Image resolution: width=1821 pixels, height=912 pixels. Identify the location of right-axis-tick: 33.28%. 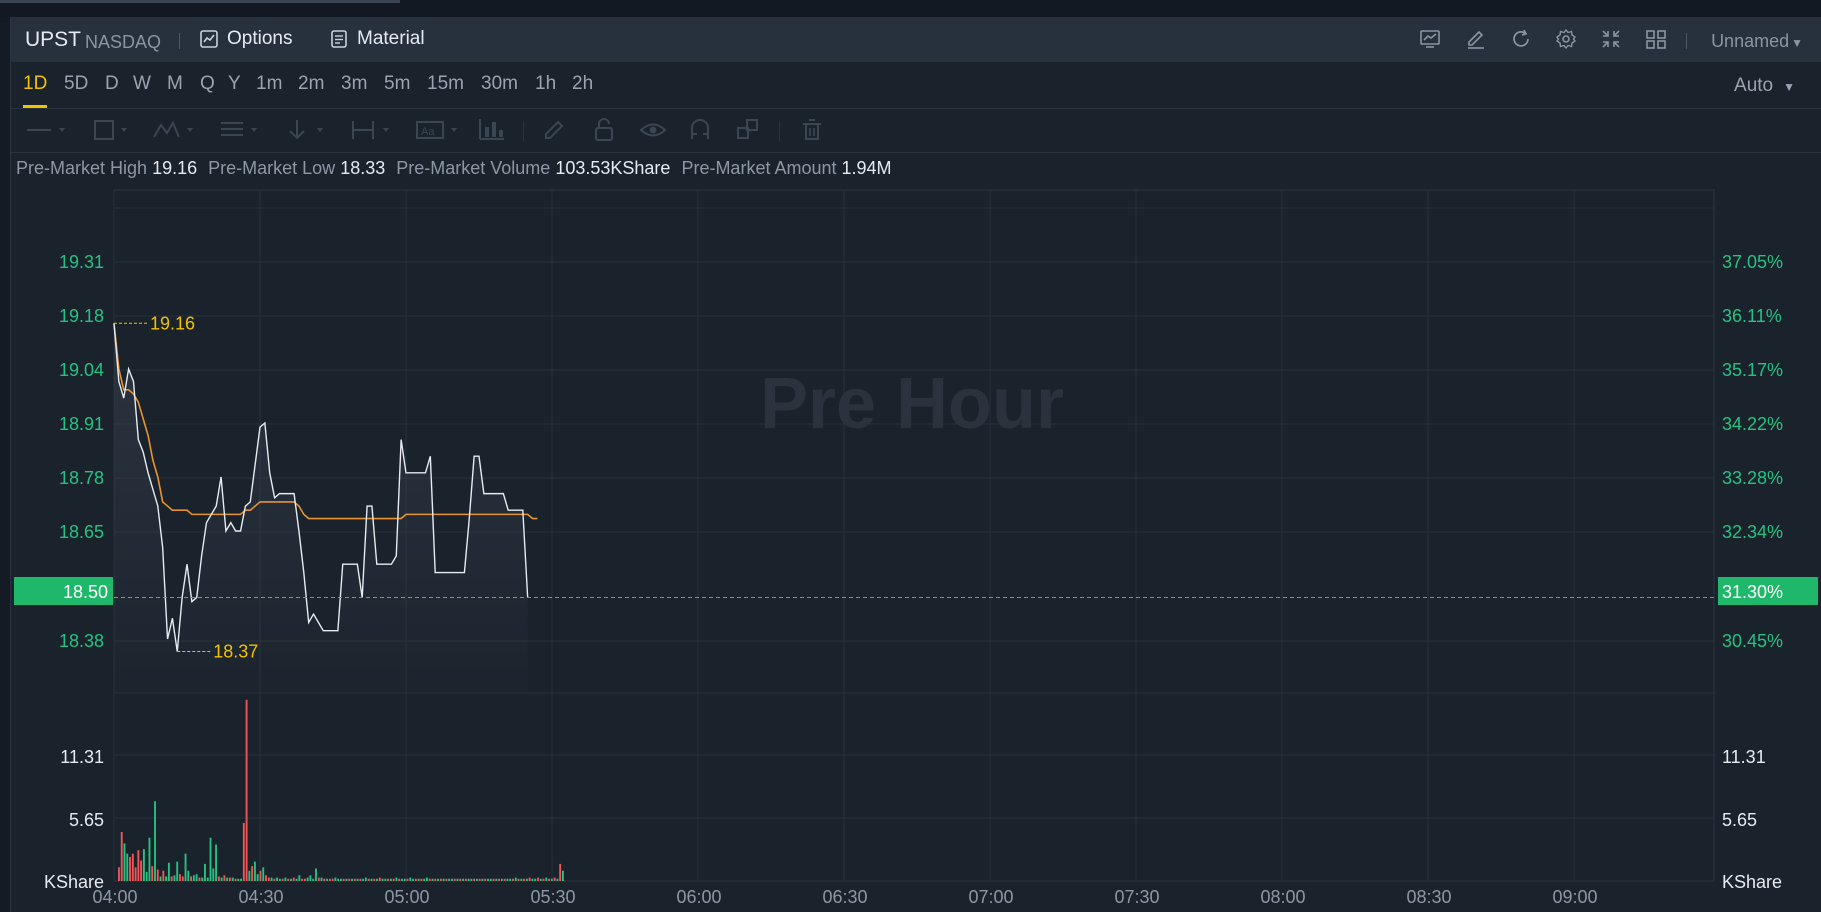
(1752, 478).